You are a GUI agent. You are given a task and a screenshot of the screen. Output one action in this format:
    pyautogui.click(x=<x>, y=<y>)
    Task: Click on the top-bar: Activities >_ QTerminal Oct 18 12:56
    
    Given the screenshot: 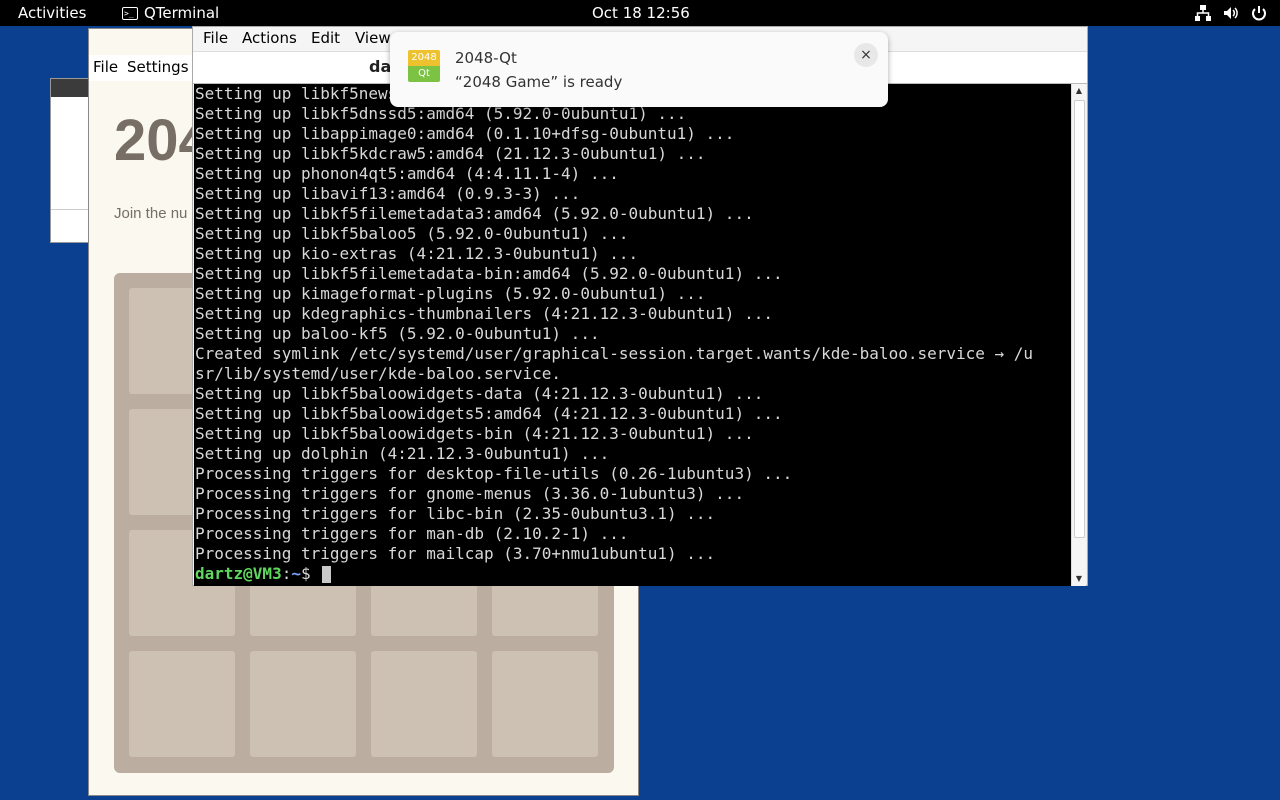 What is the action you would take?
    pyautogui.click(x=640, y=13)
    